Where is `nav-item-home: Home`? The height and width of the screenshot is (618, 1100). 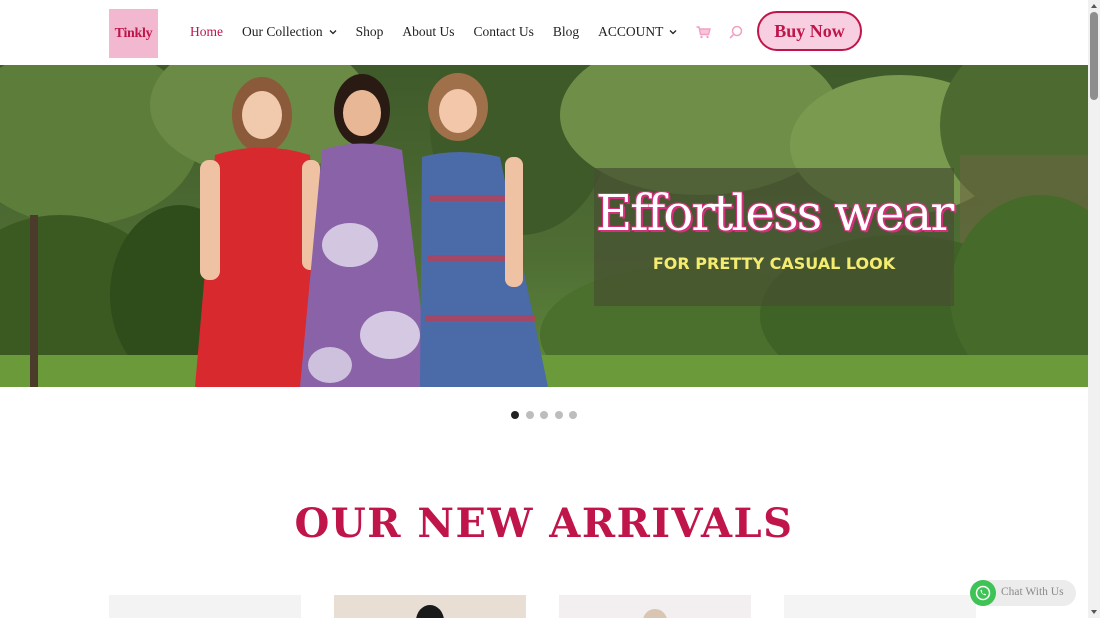 nav-item-home: Home is located at coordinates (206, 32).